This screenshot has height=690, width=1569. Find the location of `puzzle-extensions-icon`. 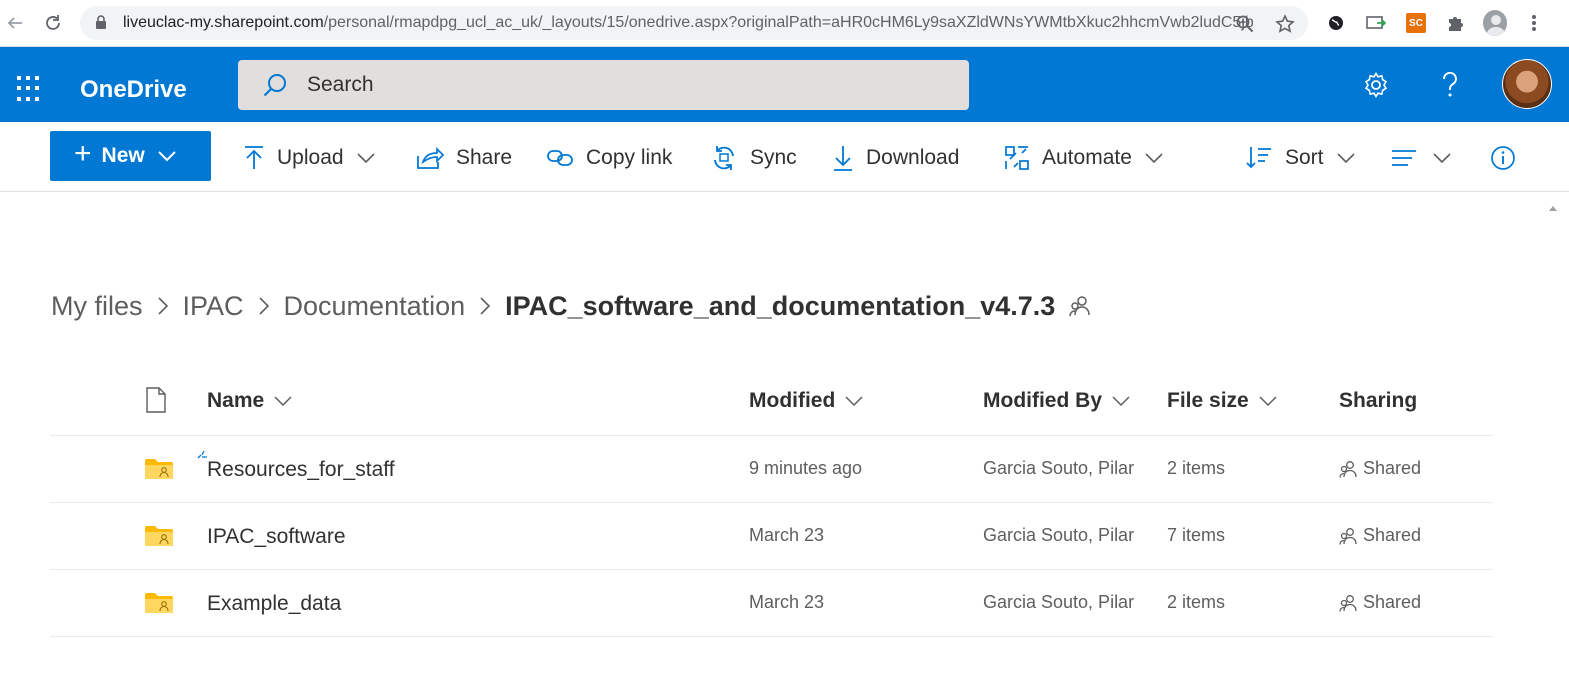

puzzle-extensions-icon is located at coordinates (1456, 23).